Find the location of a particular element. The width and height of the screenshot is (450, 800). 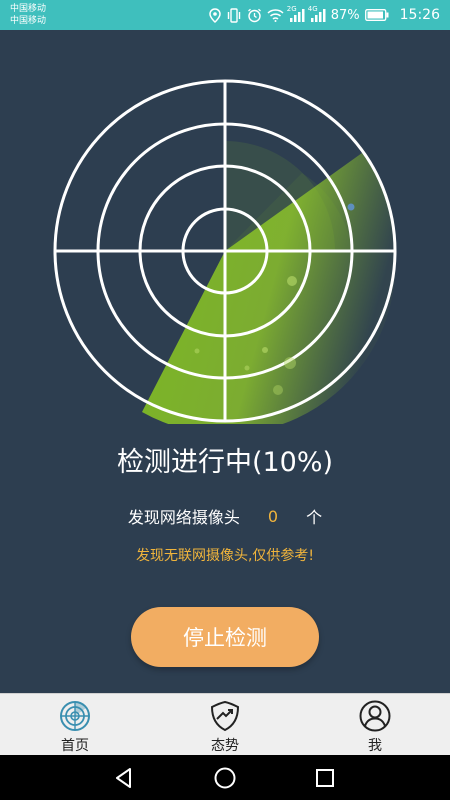

battery-percent: 87% is located at coordinates (345, 15).